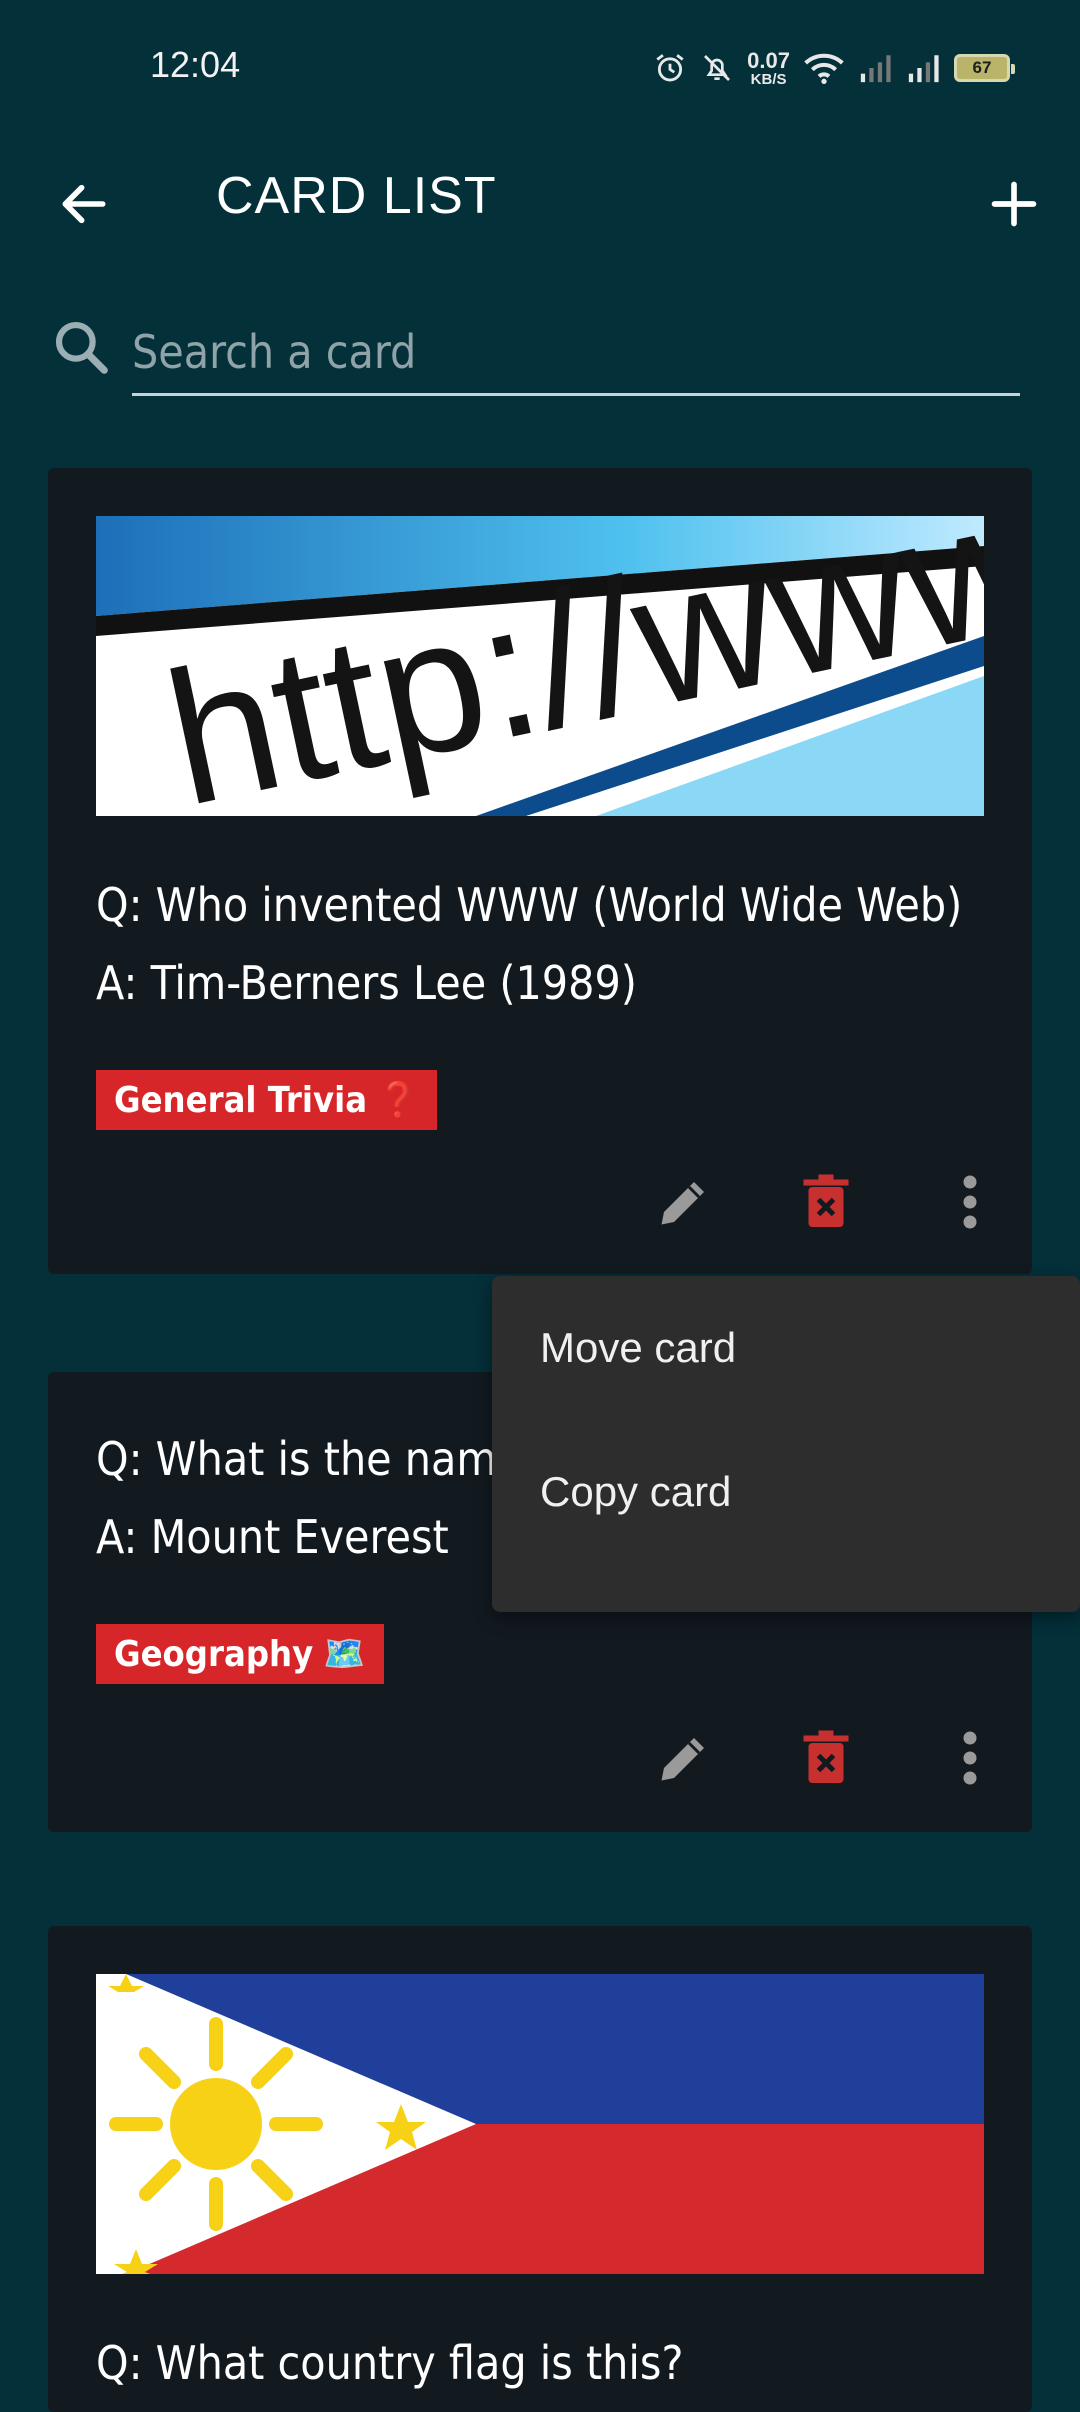 The height and width of the screenshot is (2412, 1080). What do you see at coordinates (356, 196) in the screenshot?
I see `page-title: CARD LIST` at bounding box center [356, 196].